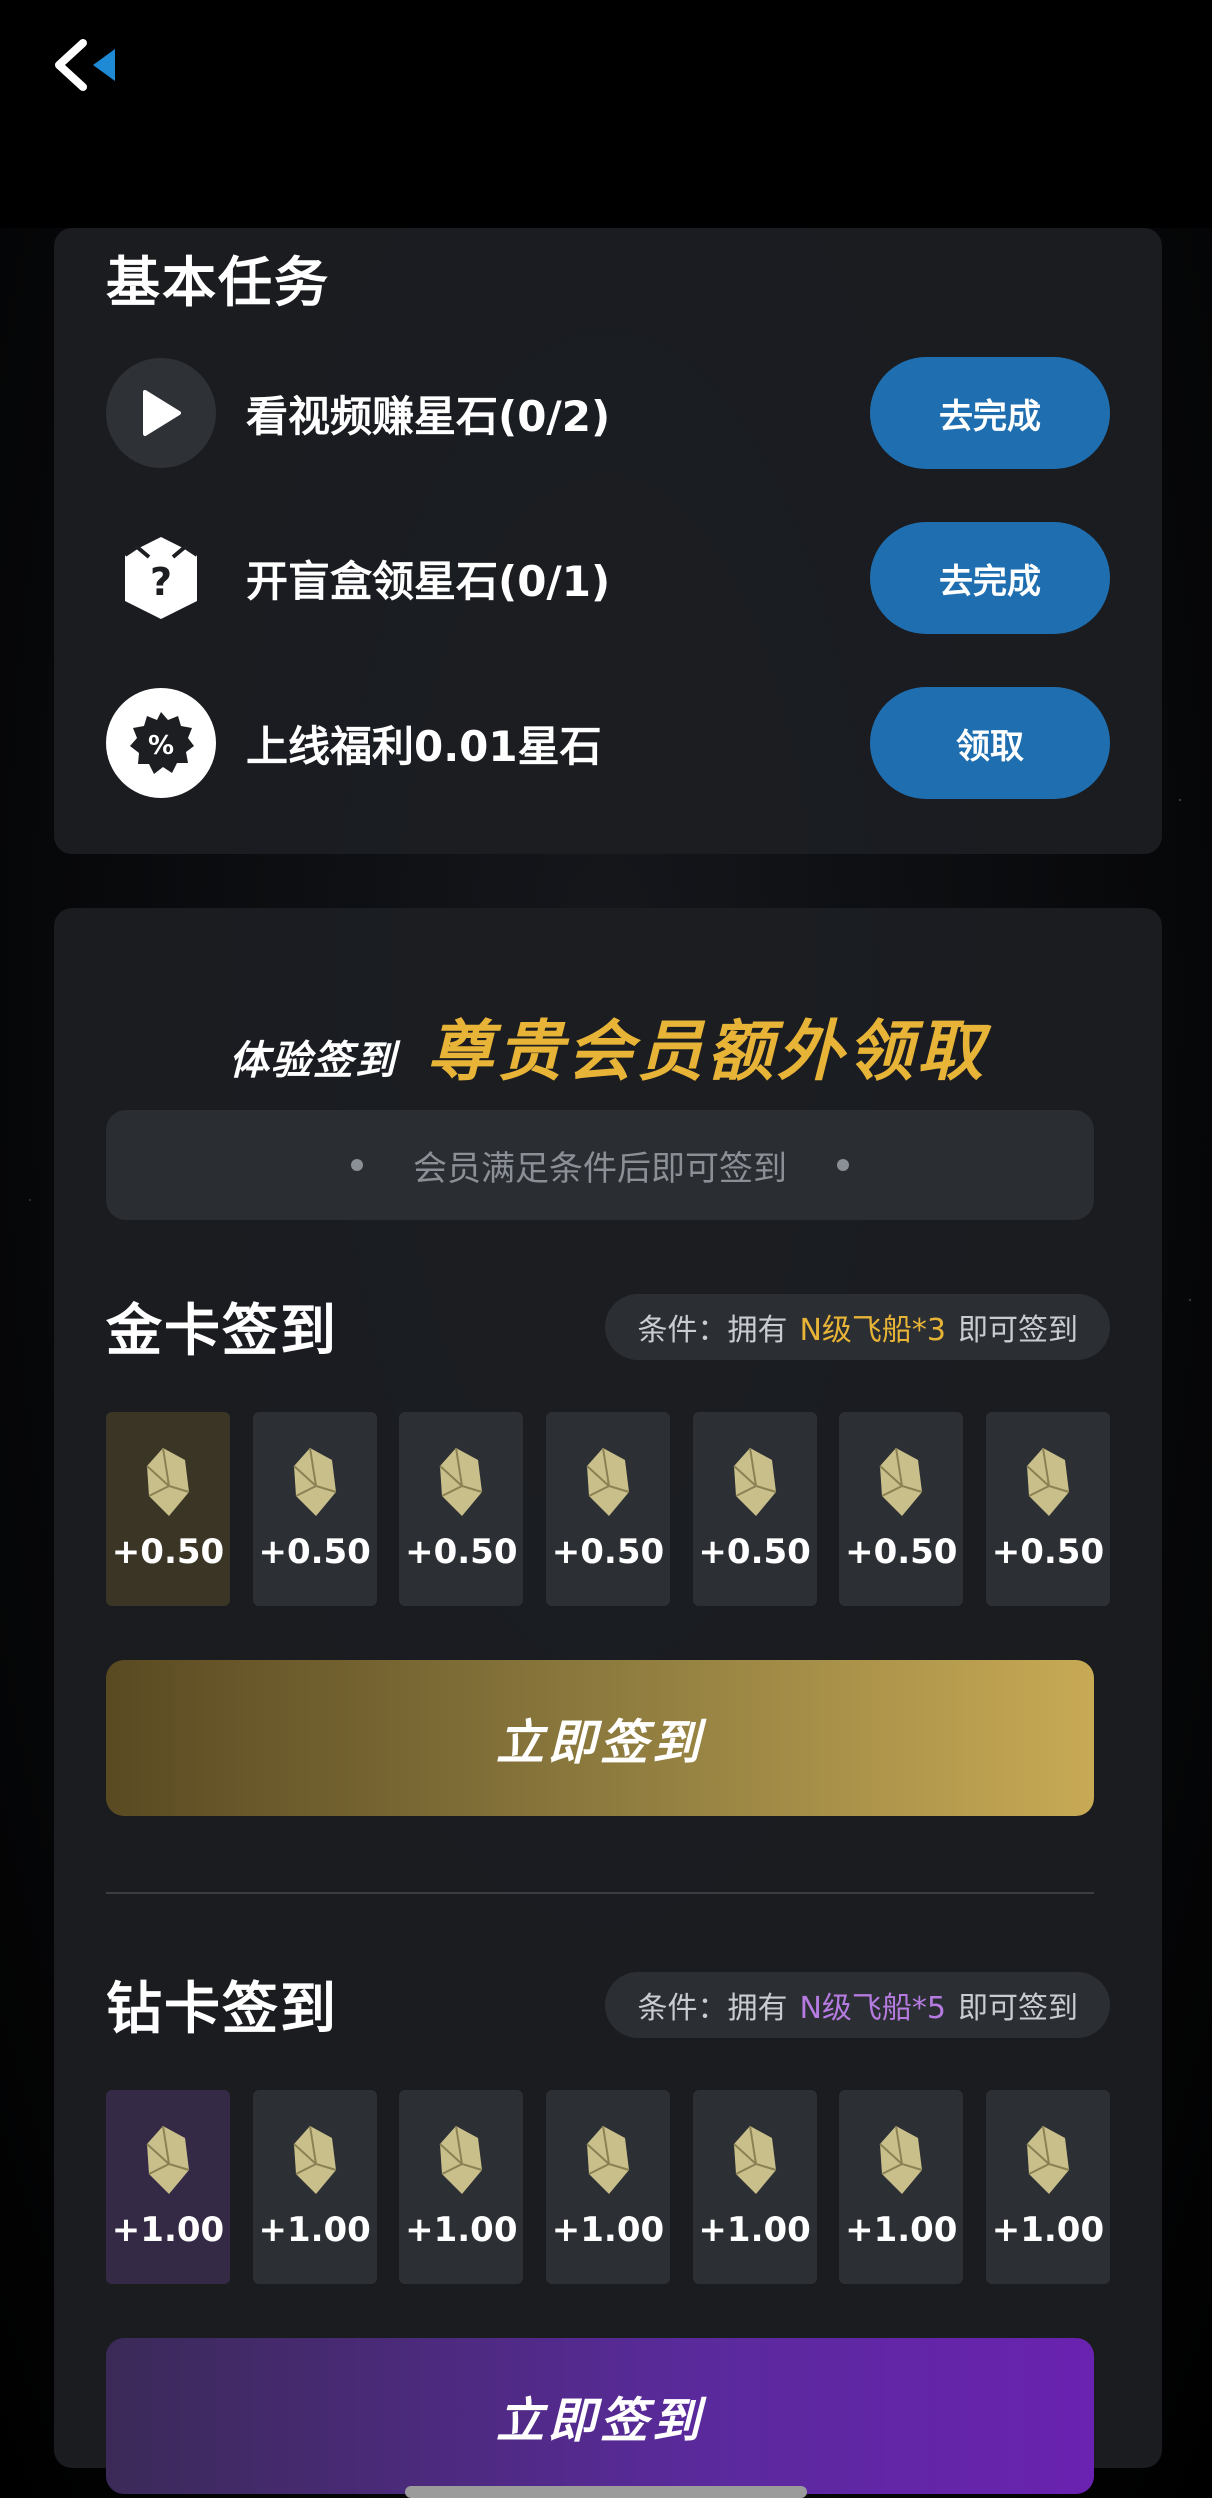 Image resolution: width=1212 pixels, height=2498 pixels. Describe the element at coordinates (424, 746) in the screenshot. I see `task-label: 上线福利0.01星石` at that location.